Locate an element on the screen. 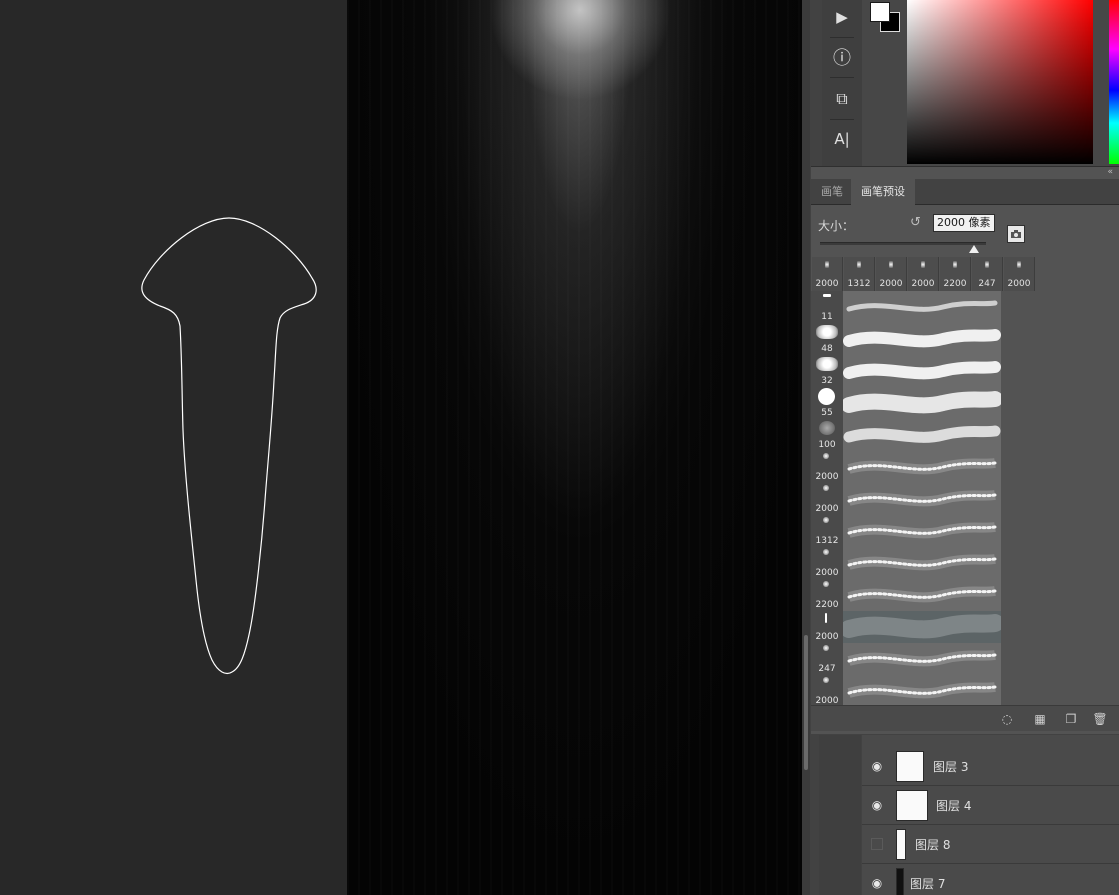  brush-preset-row: 100 is located at coordinates (906, 435).